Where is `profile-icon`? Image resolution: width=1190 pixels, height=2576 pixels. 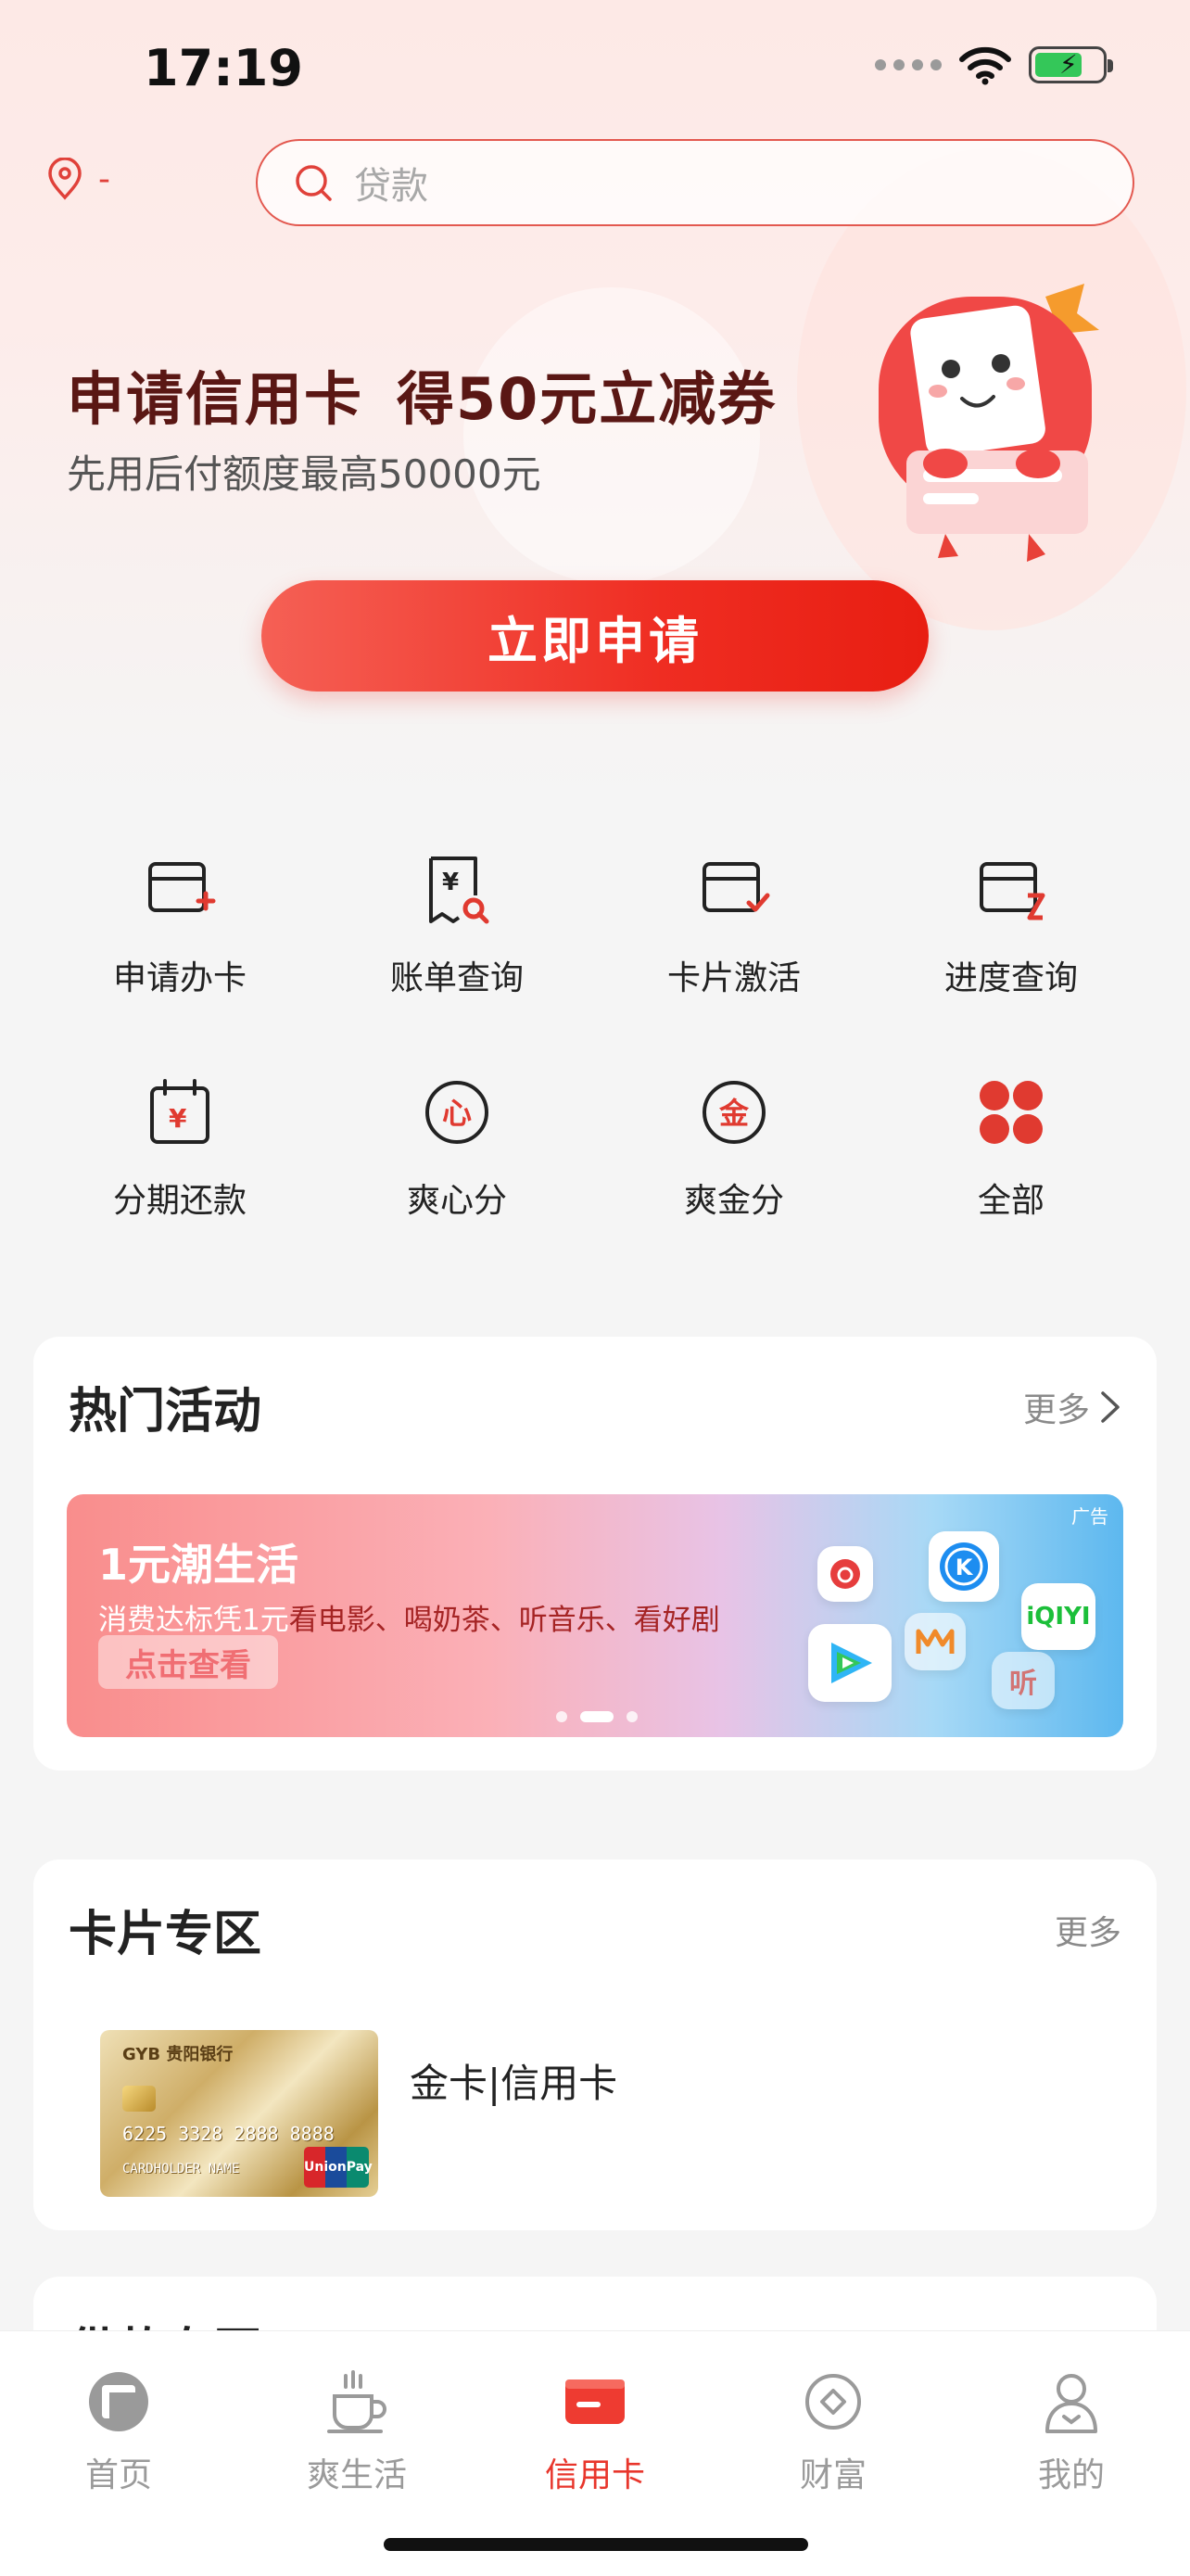
profile-icon is located at coordinates (1071, 2403).